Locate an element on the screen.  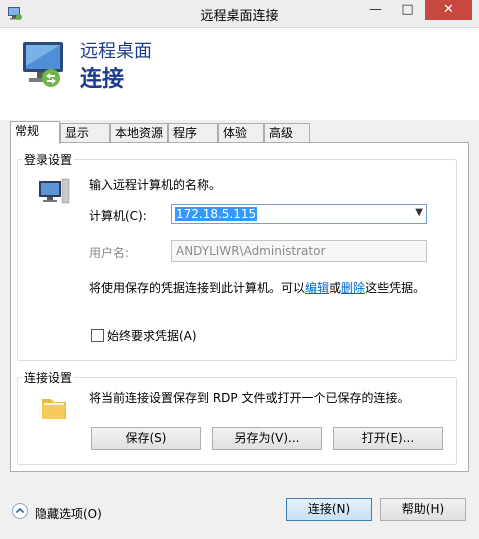
computer-icon is located at coordinates (54, 191).